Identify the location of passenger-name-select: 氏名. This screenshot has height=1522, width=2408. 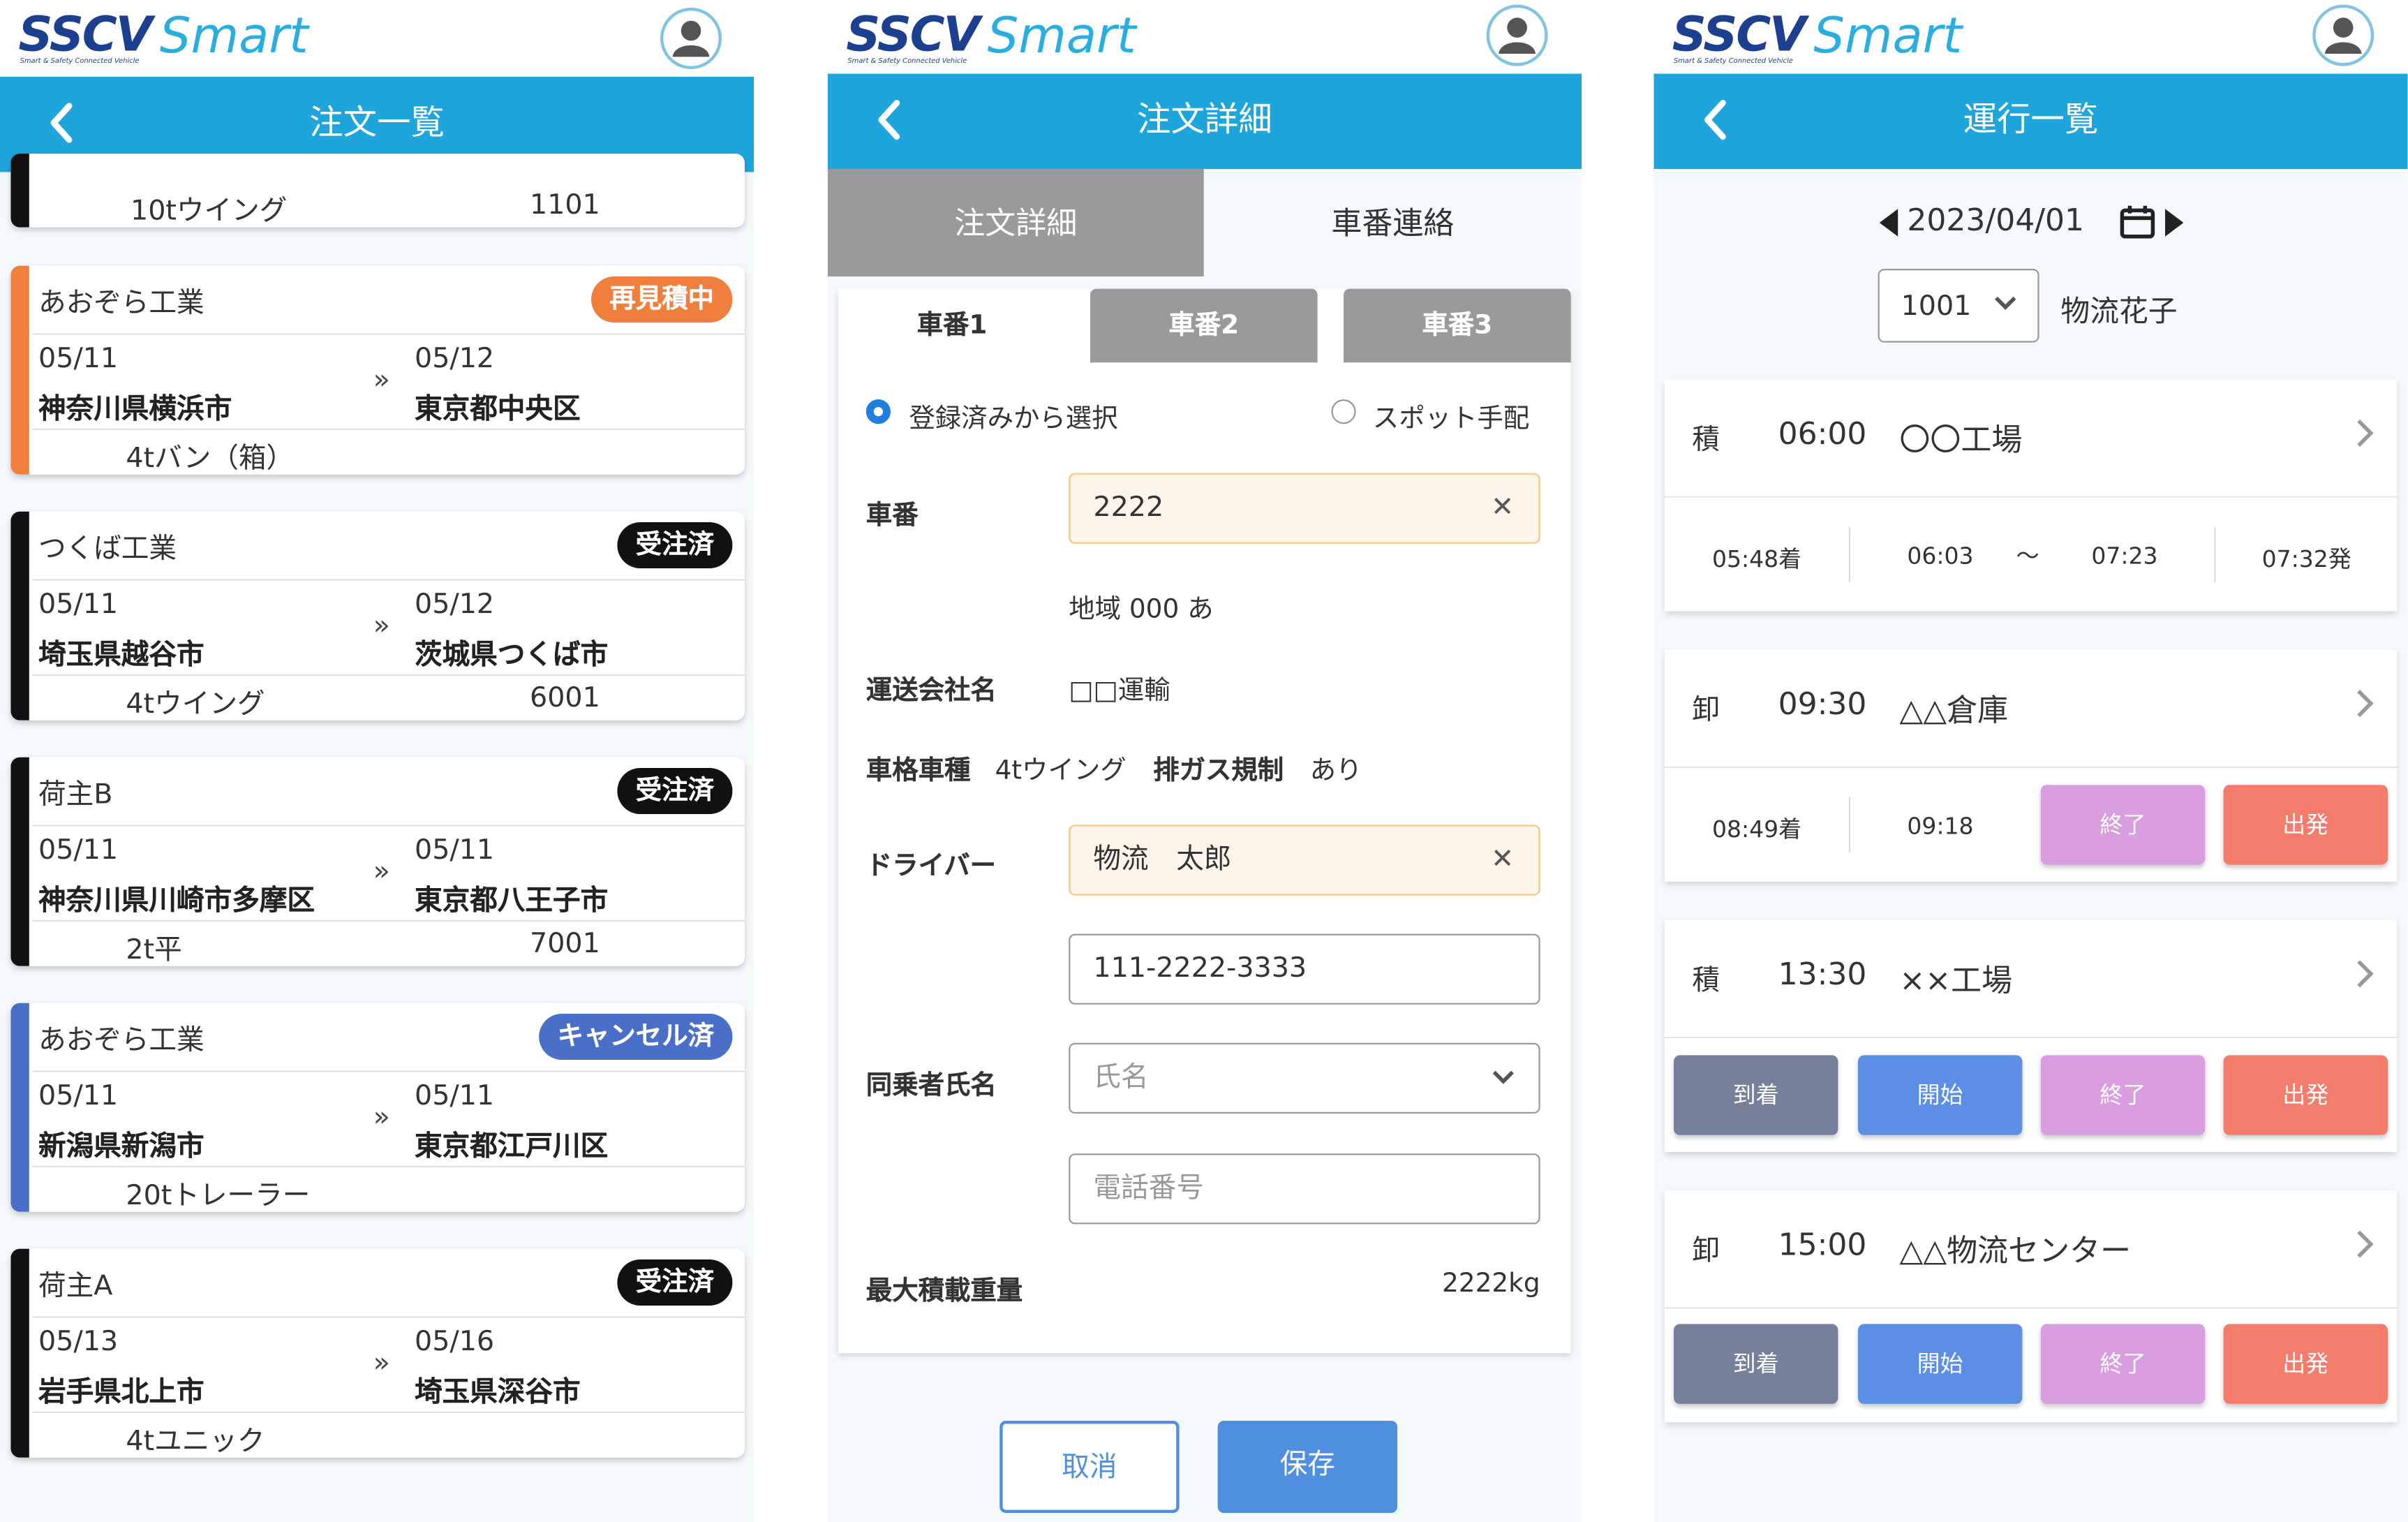
(1304, 1078).